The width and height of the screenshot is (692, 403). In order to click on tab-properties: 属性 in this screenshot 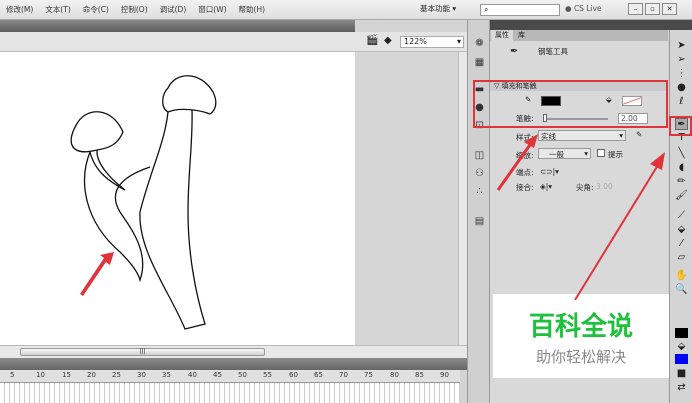, I will do `click(502, 35)`.